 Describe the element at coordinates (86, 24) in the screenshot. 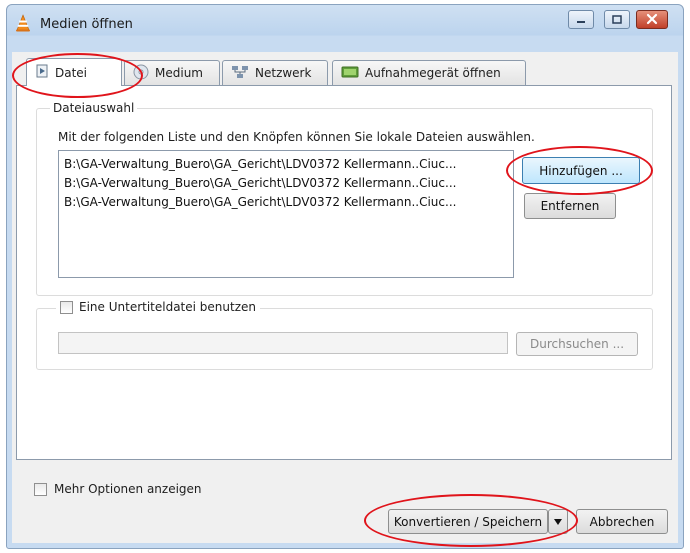

I see `window-title: Medien öffnen` at that location.